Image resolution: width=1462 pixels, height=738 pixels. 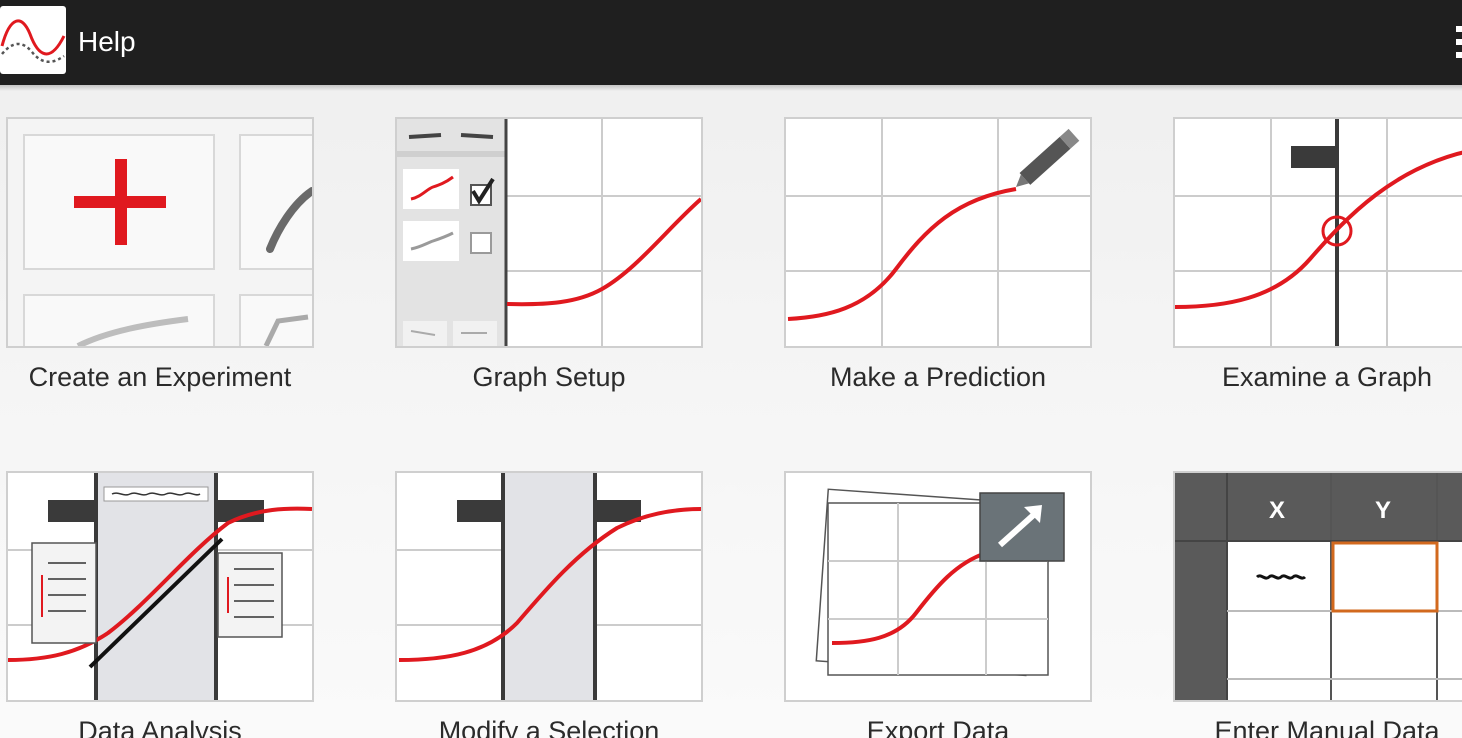 What do you see at coordinates (160, 232) in the screenshot?
I see `create-experiment-illustration` at bounding box center [160, 232].